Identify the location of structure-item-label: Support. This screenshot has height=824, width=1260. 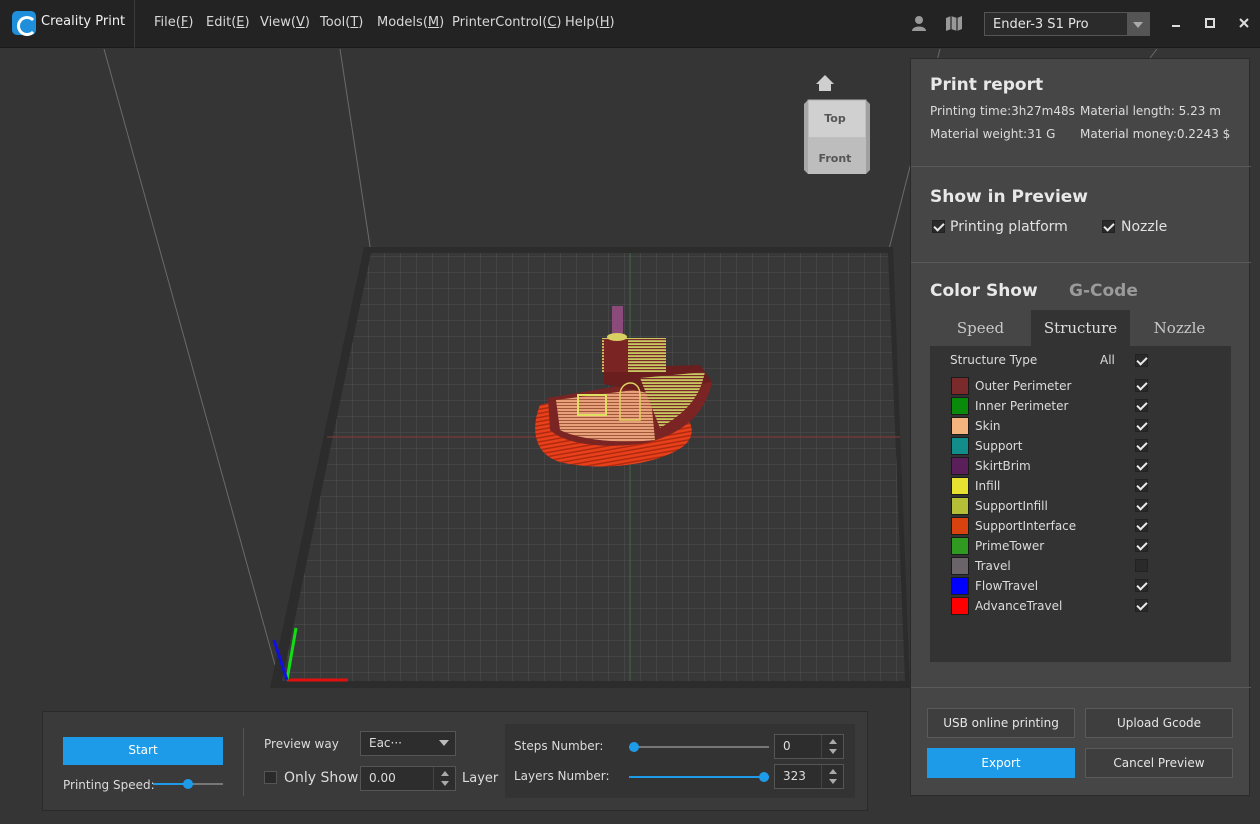
(999, 446).